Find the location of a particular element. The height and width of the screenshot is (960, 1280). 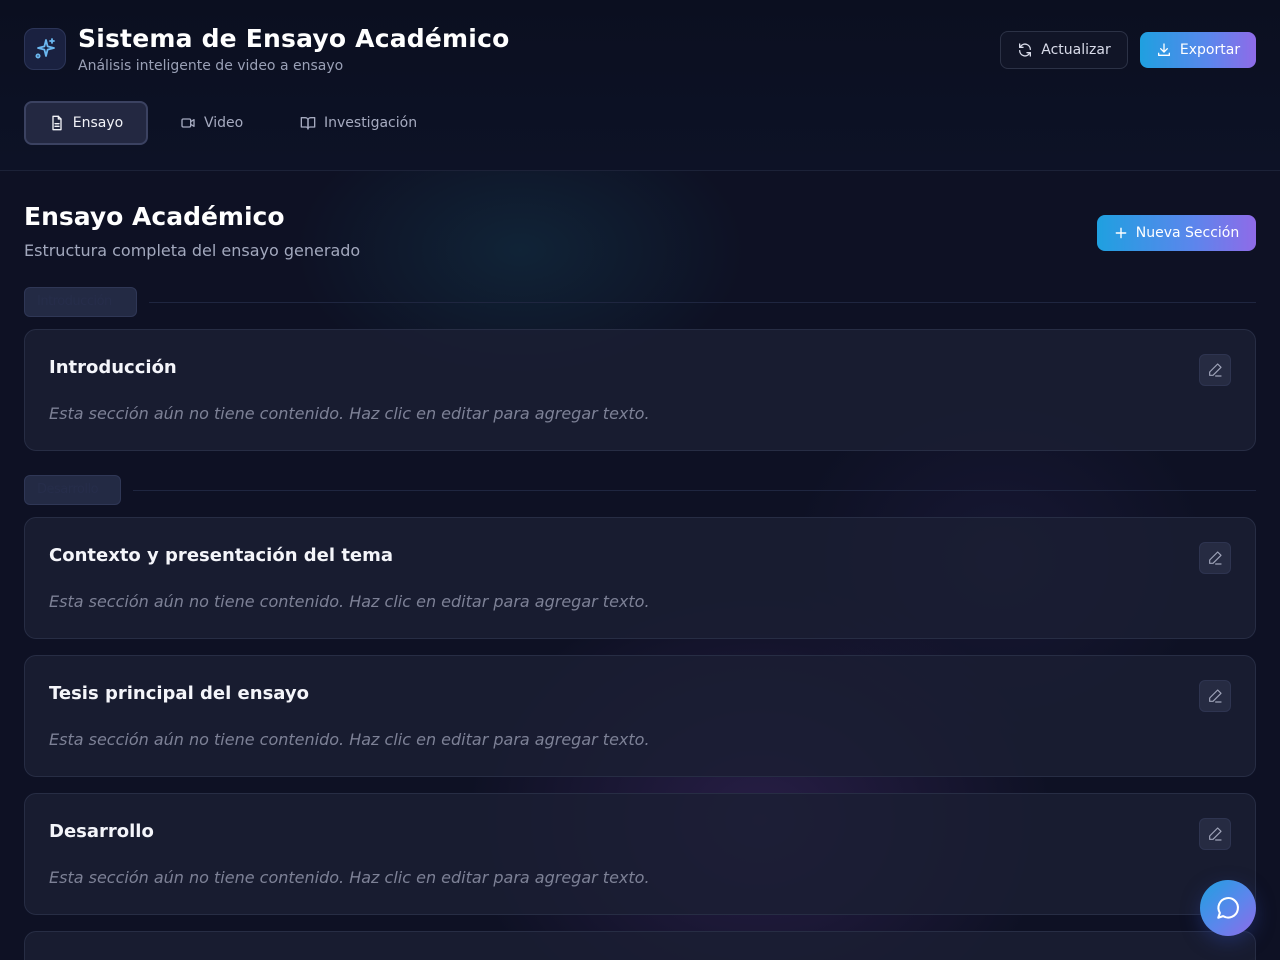

export-button: Exportar is located at coordinates (1198, 50).